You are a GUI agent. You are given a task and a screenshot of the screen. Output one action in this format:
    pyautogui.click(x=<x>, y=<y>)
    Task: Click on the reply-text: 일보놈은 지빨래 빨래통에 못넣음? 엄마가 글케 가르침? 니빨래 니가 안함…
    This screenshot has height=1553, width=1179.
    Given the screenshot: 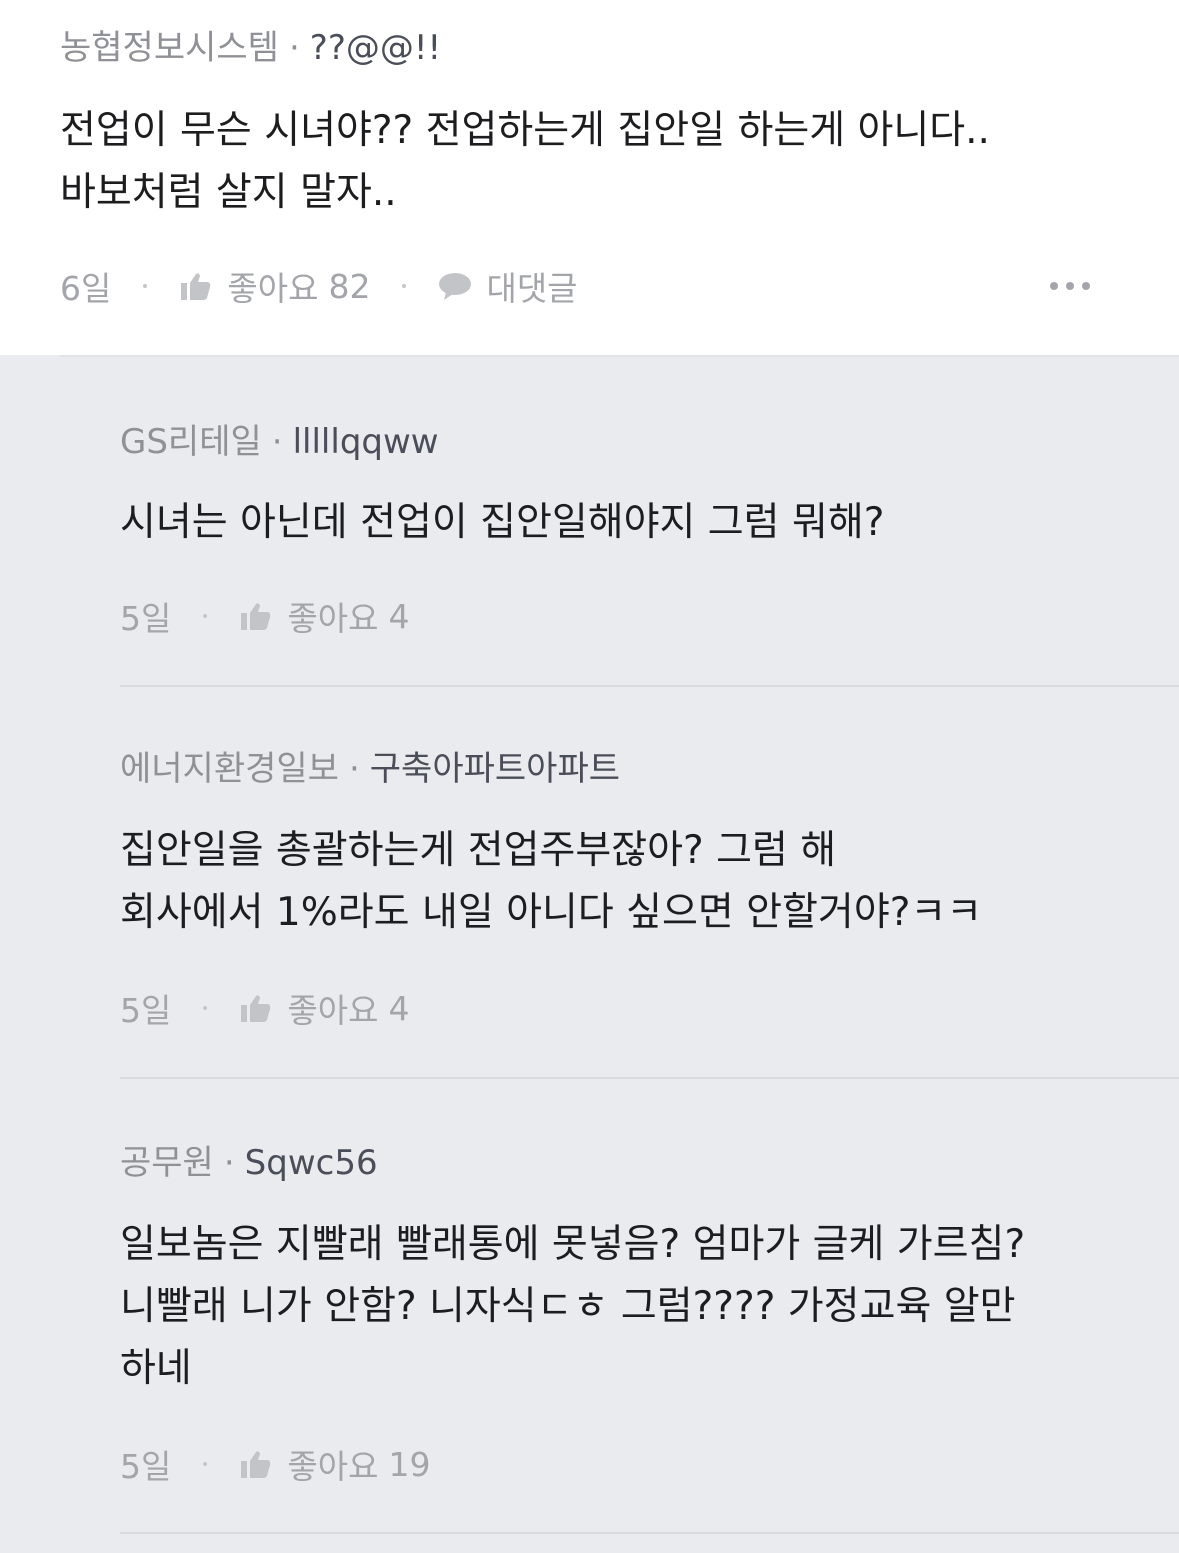 What is the action you would take?
    pyautogui.click(x=573, y=1306)
    